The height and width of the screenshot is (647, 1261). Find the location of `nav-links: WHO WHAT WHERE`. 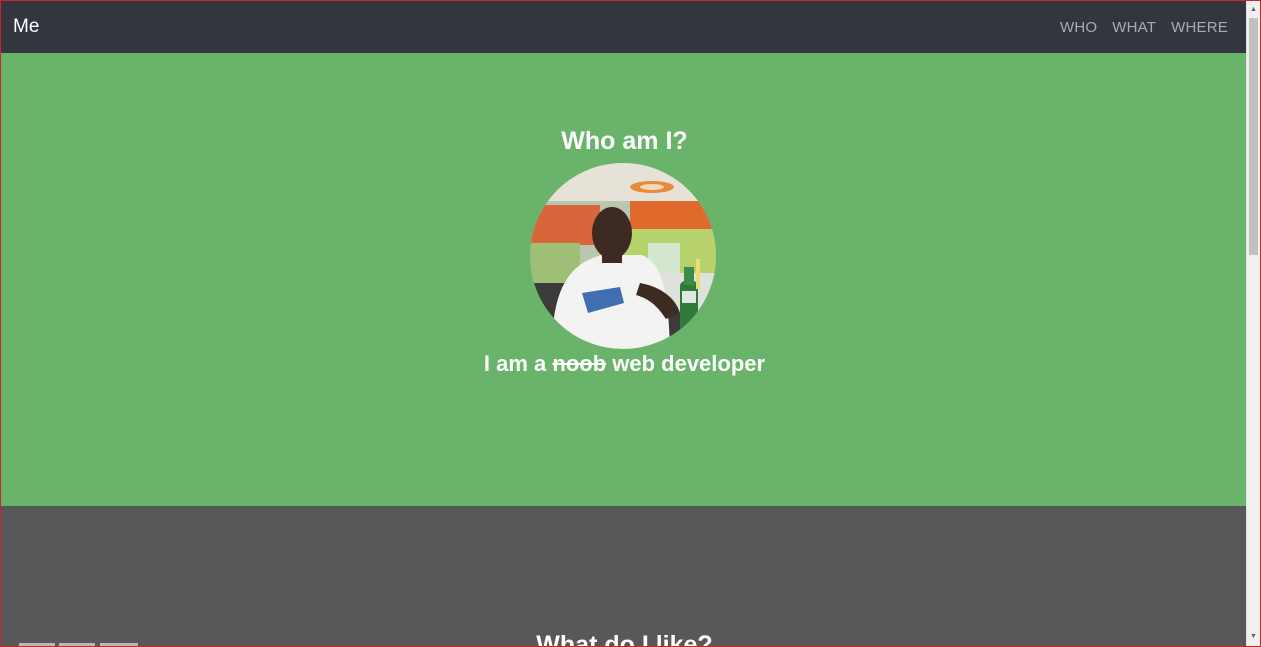

nav-links: WHO WHAT WHERE is located at coordinates (1144, 27).